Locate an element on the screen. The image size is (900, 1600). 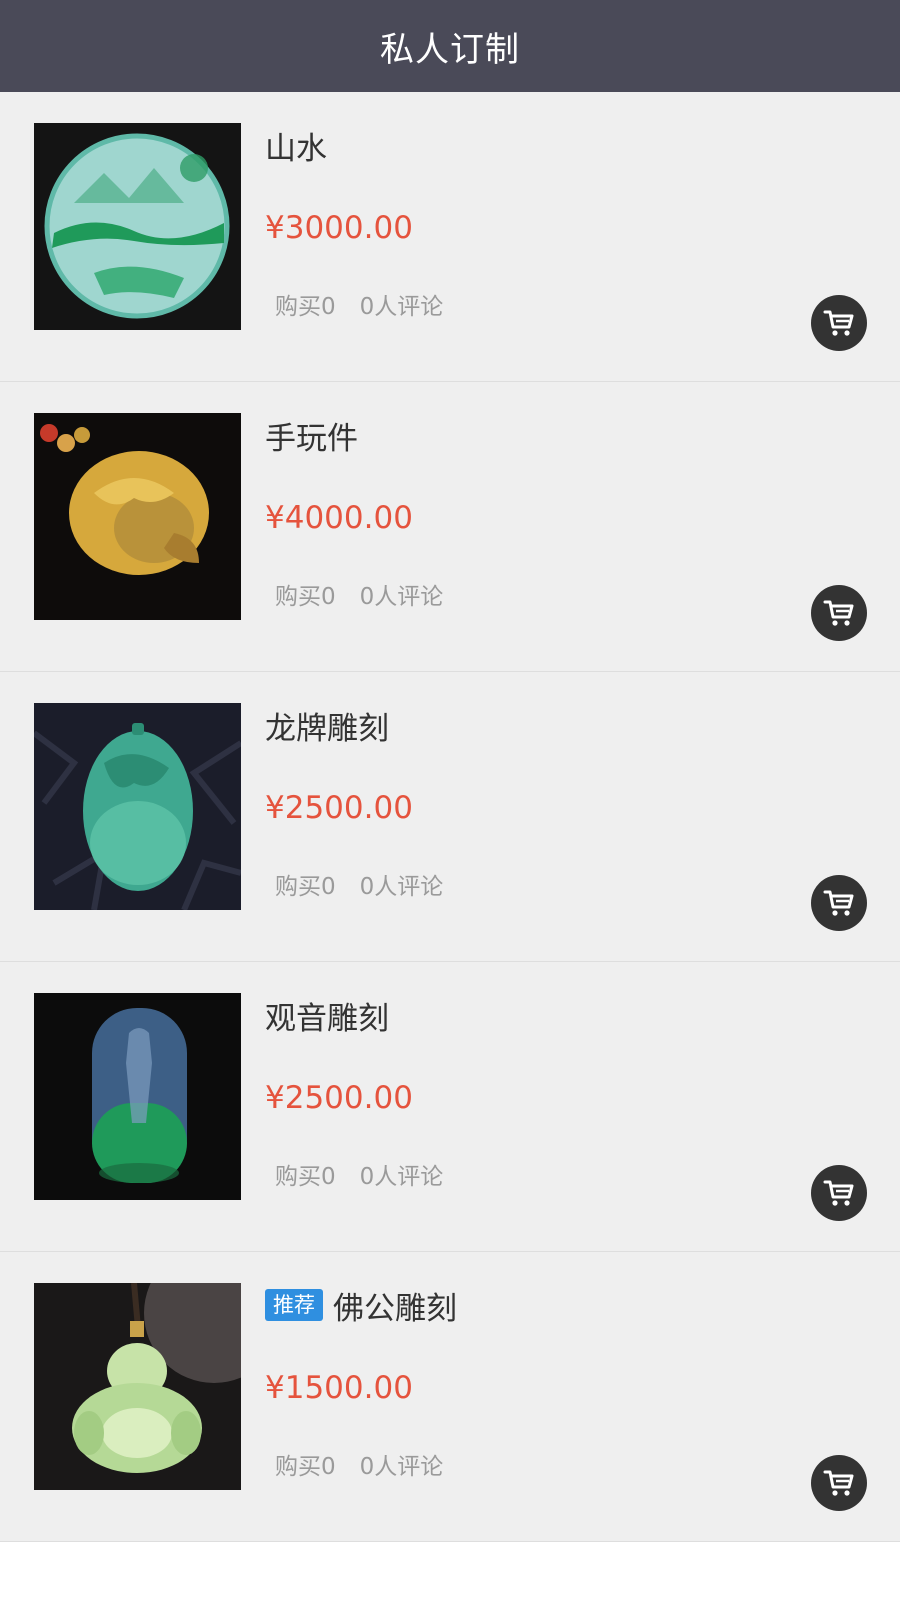
product-image-yellow-jade is located at coordinates (137, 516).